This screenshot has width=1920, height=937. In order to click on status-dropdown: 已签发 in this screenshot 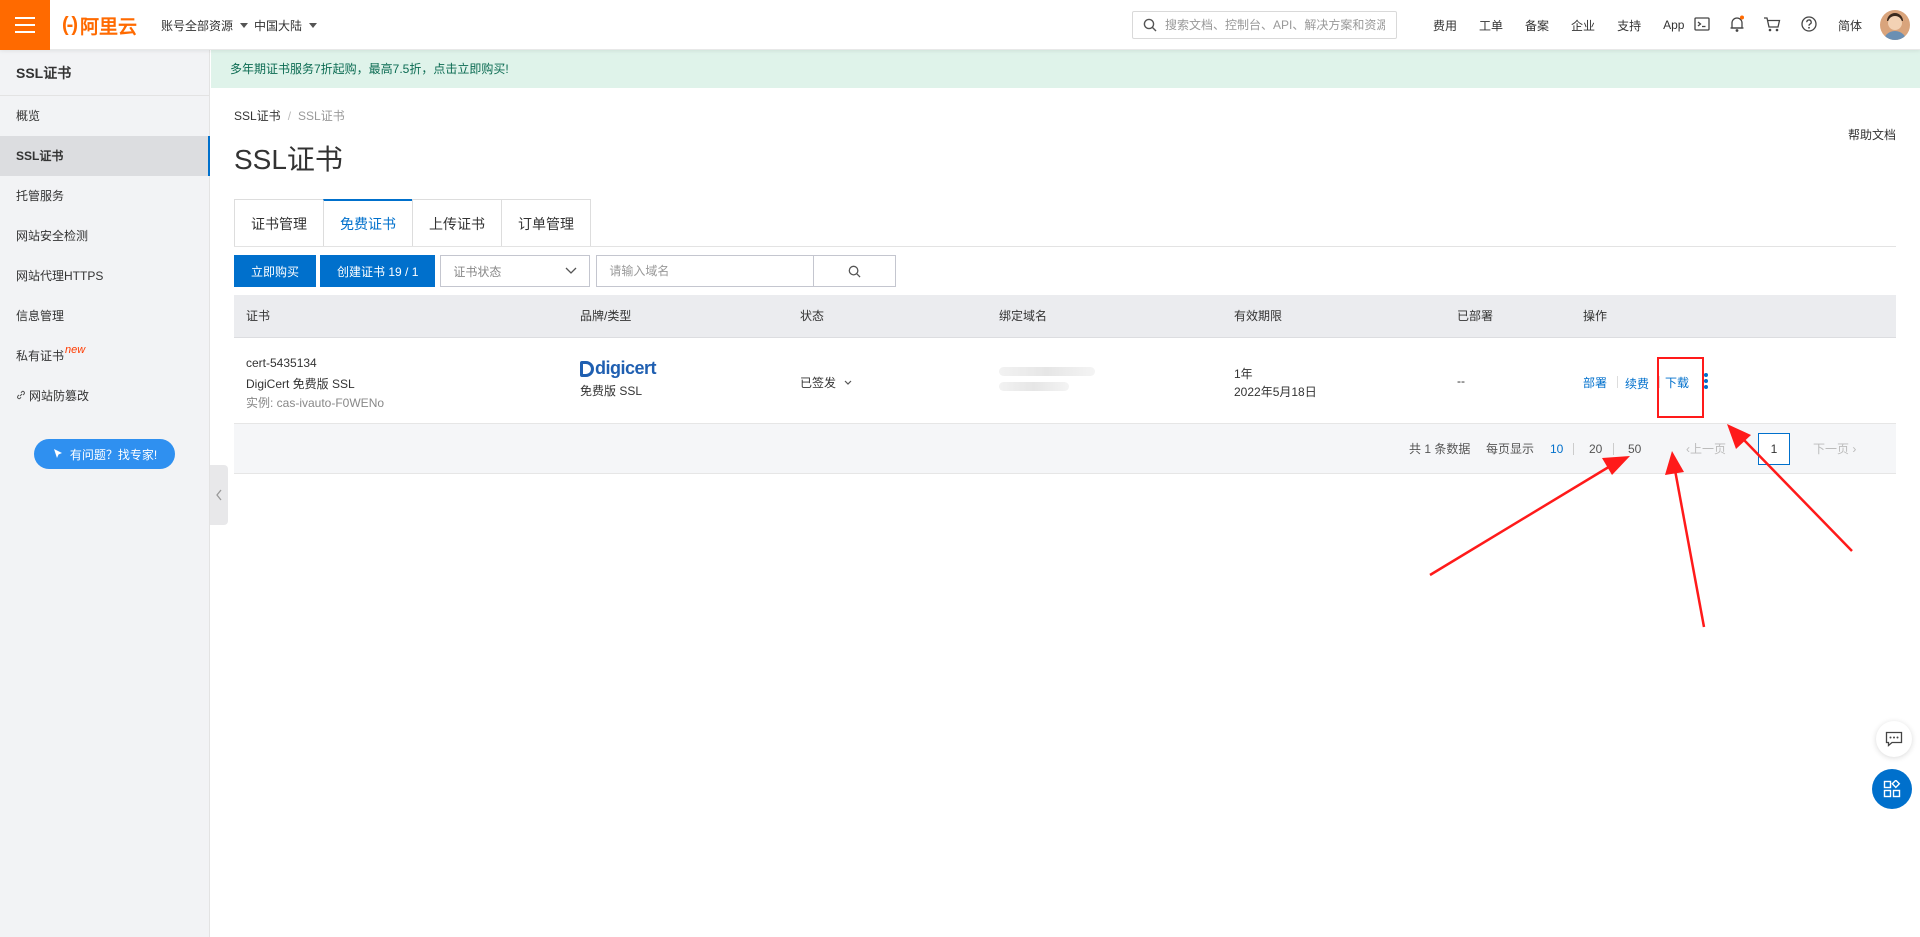, I will do `click(826, 382)`.